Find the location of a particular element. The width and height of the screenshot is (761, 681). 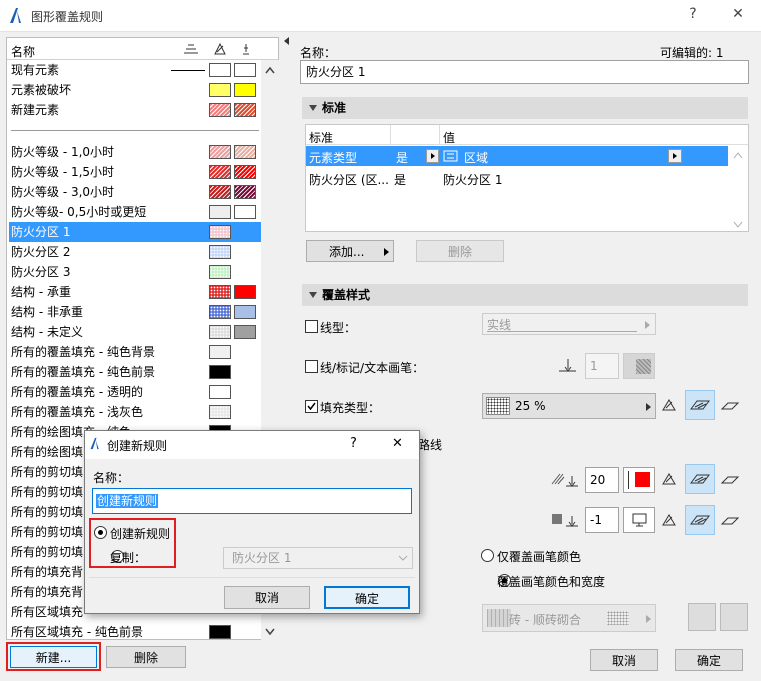

bg-pen-color-swatch is located at coordinates (639, 520).